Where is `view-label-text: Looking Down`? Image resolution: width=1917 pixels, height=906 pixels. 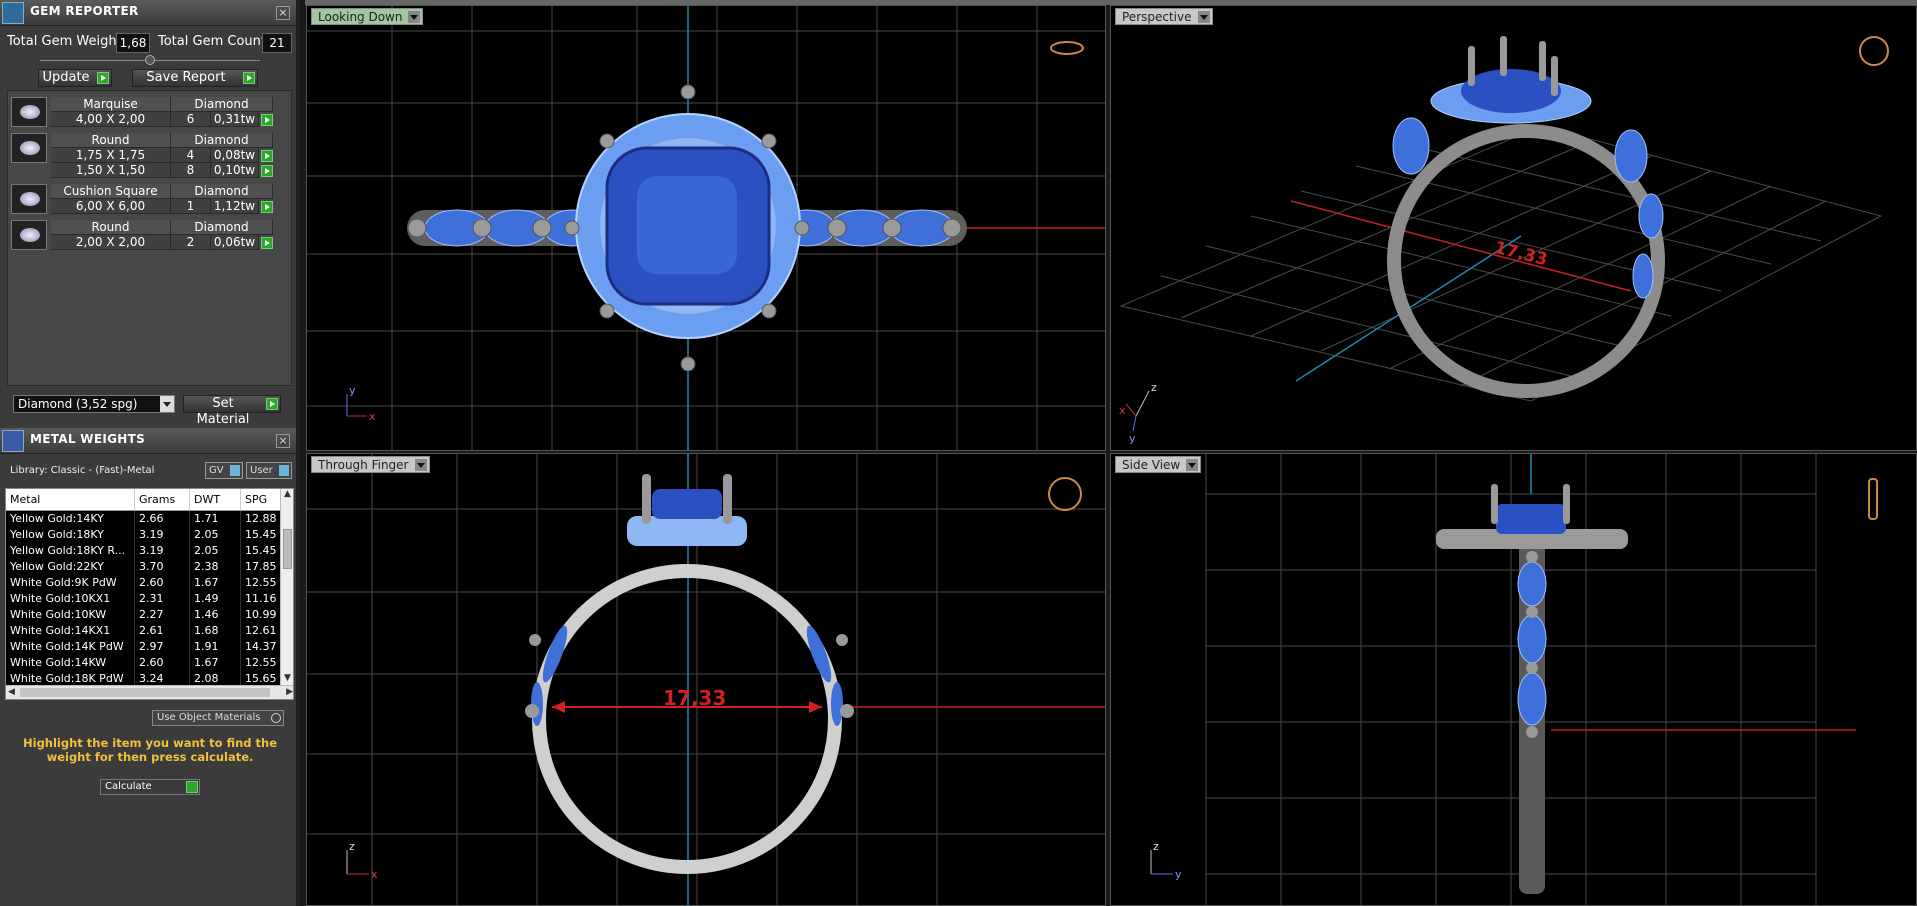 view-label-text: Looking Down is located at coordinates (360, 17).